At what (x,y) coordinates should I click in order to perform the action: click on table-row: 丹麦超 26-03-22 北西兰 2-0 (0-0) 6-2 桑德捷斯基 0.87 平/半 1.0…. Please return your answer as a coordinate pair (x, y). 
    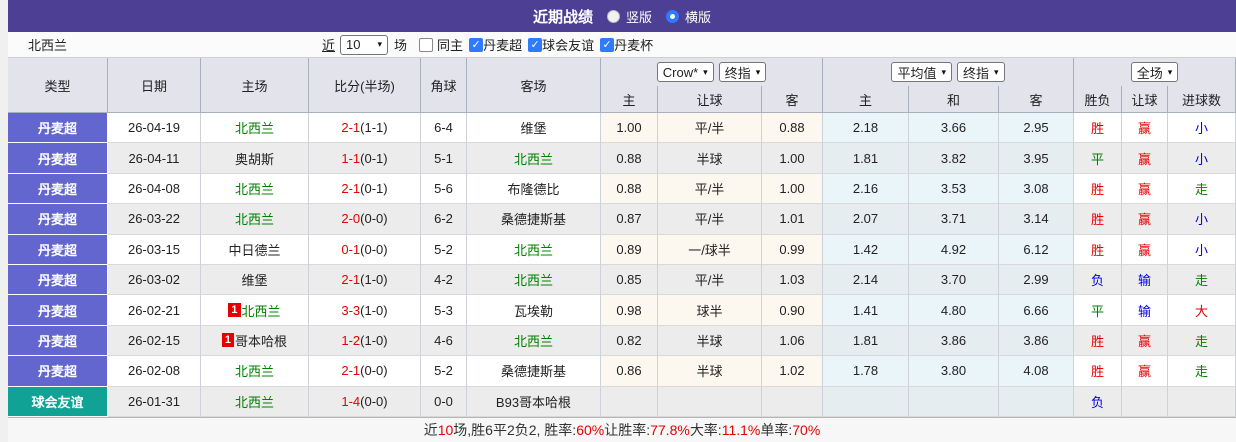
    Looking at the image, I should click on (622, 219).